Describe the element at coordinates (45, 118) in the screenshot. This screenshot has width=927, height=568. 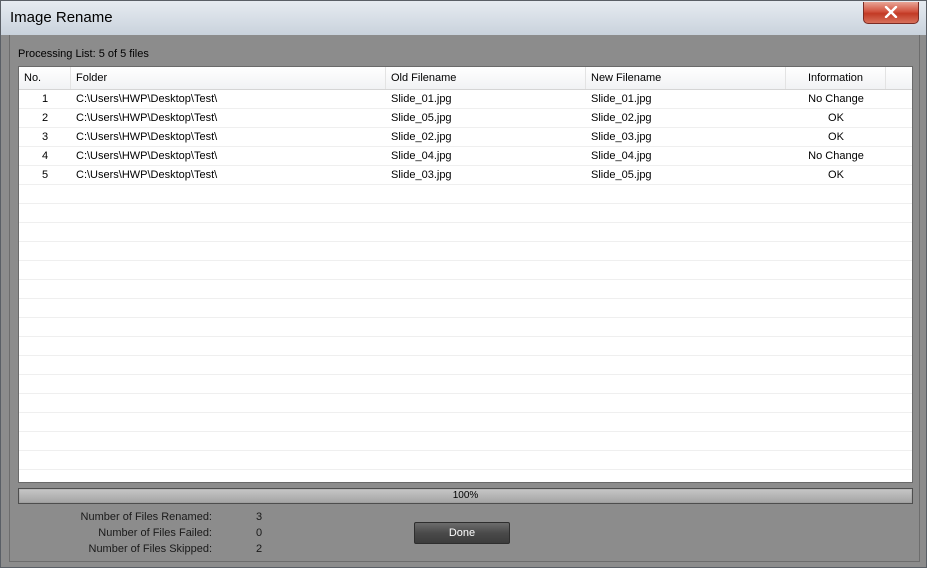
I see `cell-no: 2` at that location.